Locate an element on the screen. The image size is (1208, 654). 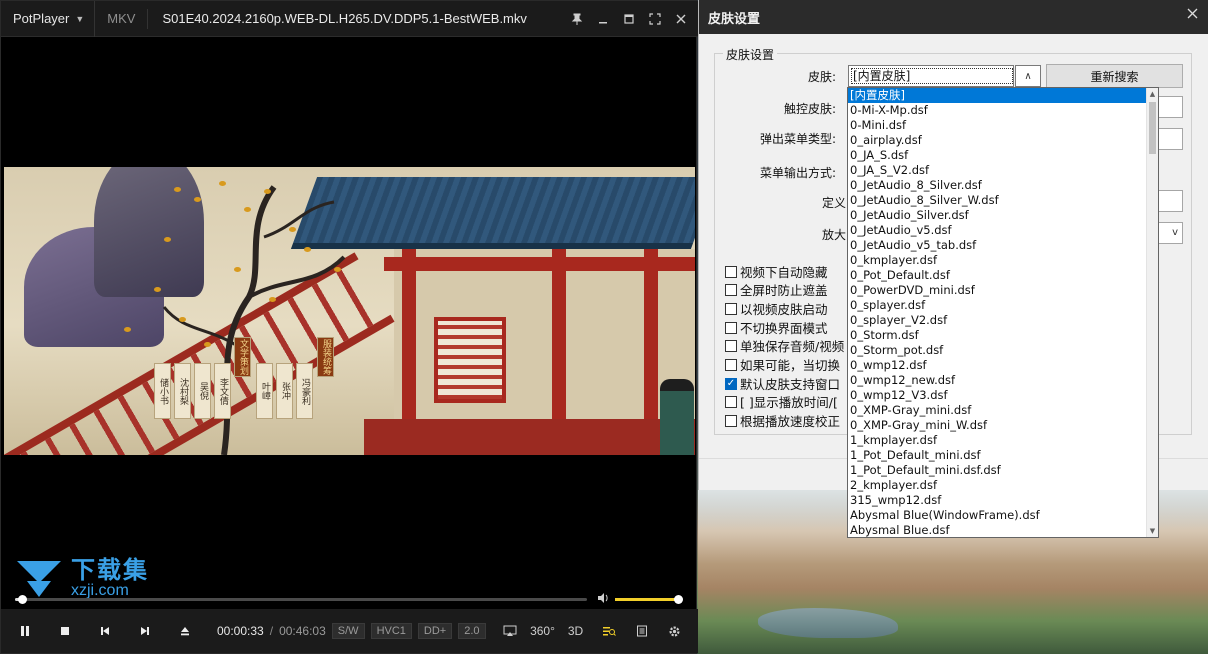
checkbox-default-skin-window: ✓ 默认皮肤支持窗口 is located at coordinates (782, 383).